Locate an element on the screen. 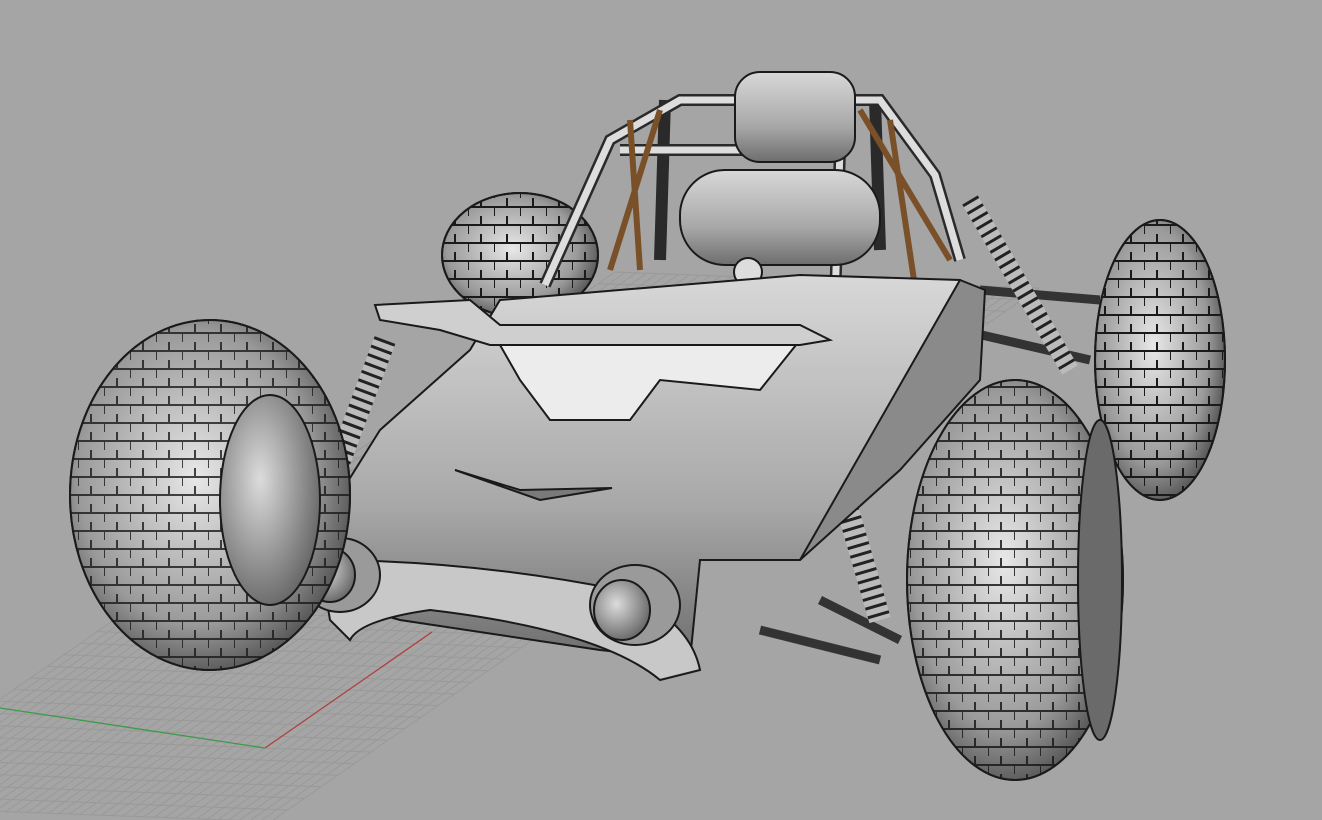 Image resolution: width=1322 pixels, height=820 pixels. seat-back is located at coordinates (795, 117).